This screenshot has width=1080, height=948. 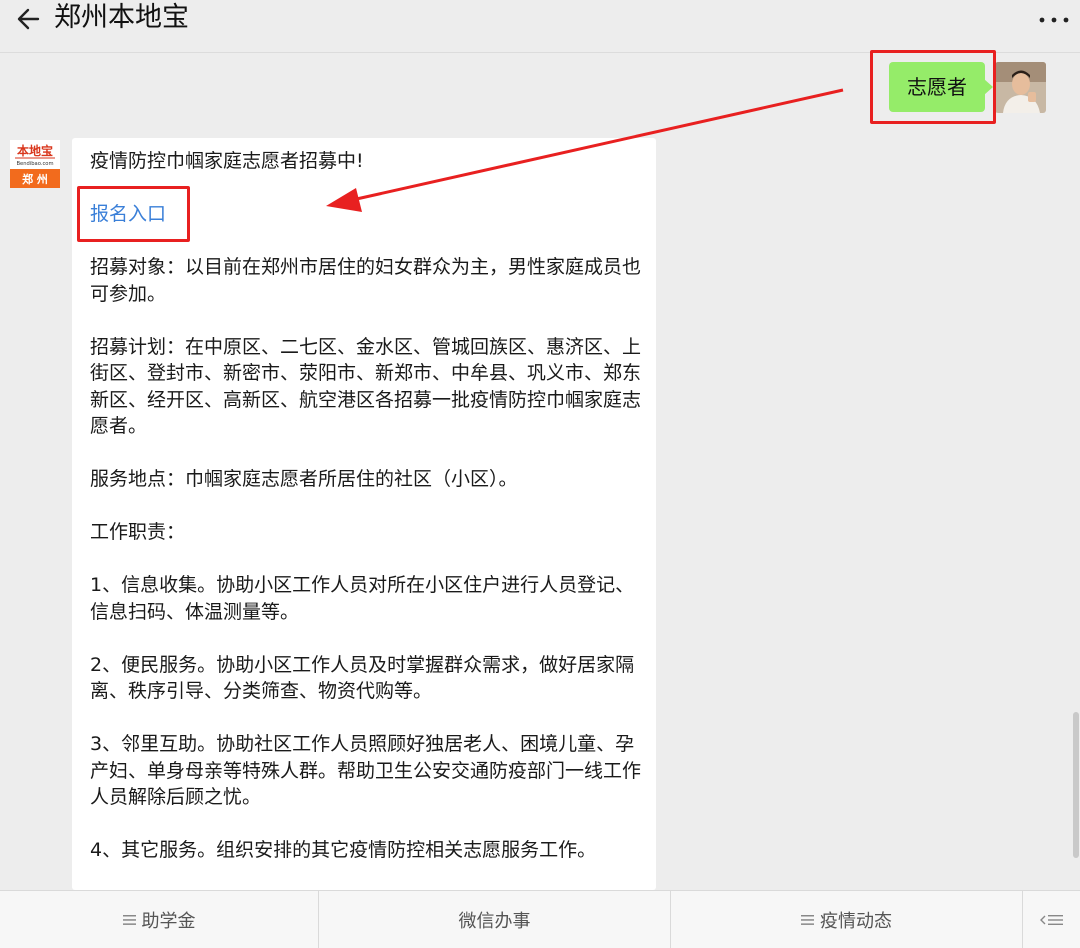 I want to click on menu-item-label: 疫情动态, so click(x=856, y=921).